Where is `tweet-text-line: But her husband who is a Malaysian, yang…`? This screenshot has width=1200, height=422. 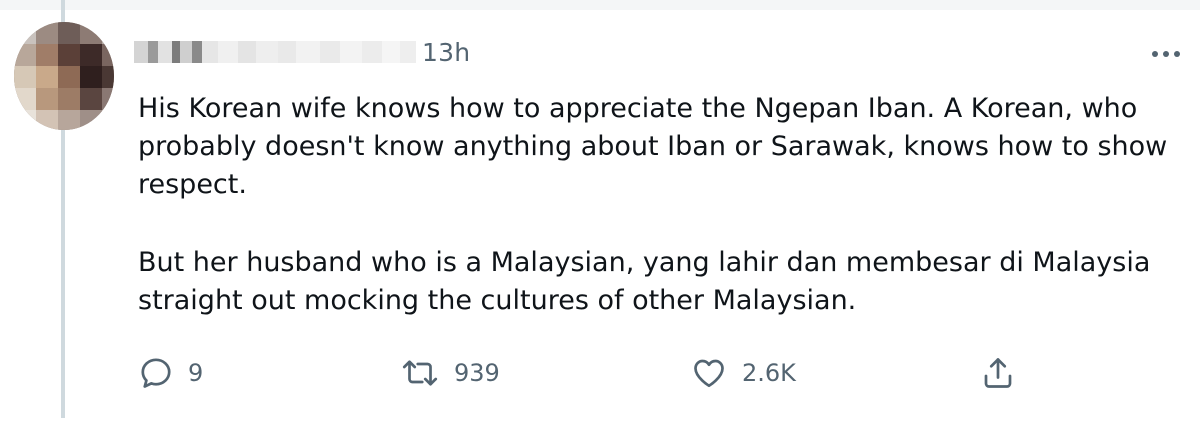 tweet-text-line: But her husband who is a Malaysian, yang… is located at coordinates (644, 262).